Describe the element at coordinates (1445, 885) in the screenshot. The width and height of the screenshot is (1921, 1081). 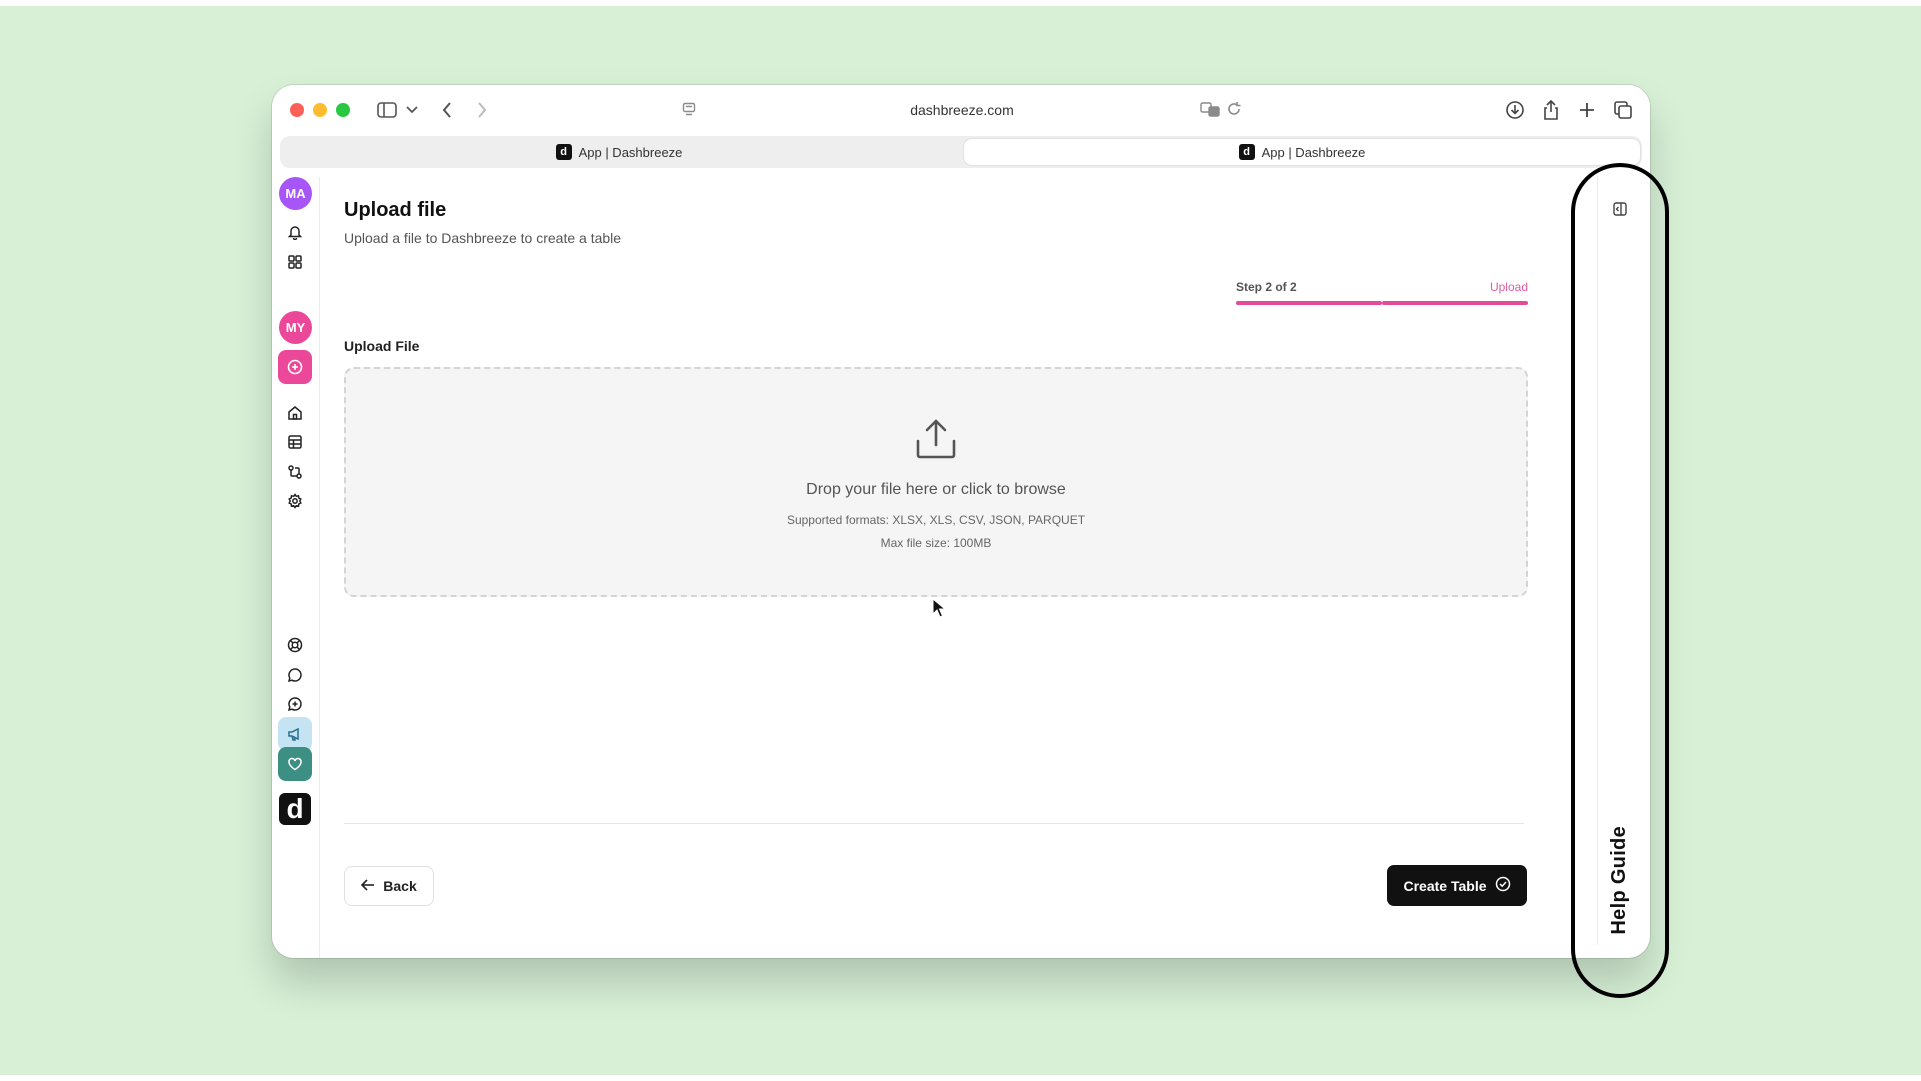
I see `create-table-button-label: Create Table` at that location.